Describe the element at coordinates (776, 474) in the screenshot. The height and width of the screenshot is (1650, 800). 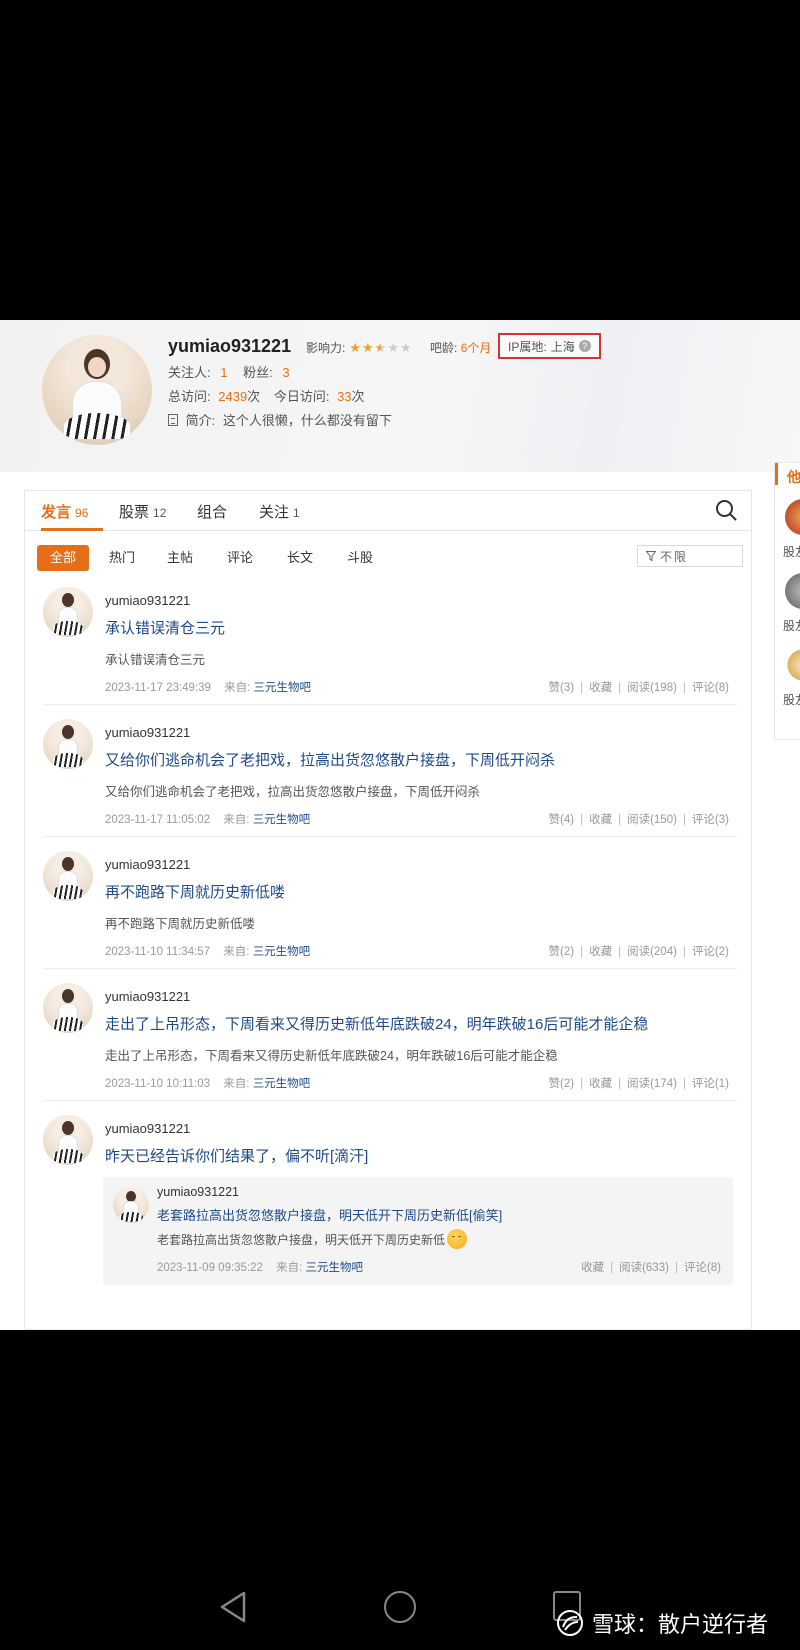
I see `sidebar-accent` at that location.